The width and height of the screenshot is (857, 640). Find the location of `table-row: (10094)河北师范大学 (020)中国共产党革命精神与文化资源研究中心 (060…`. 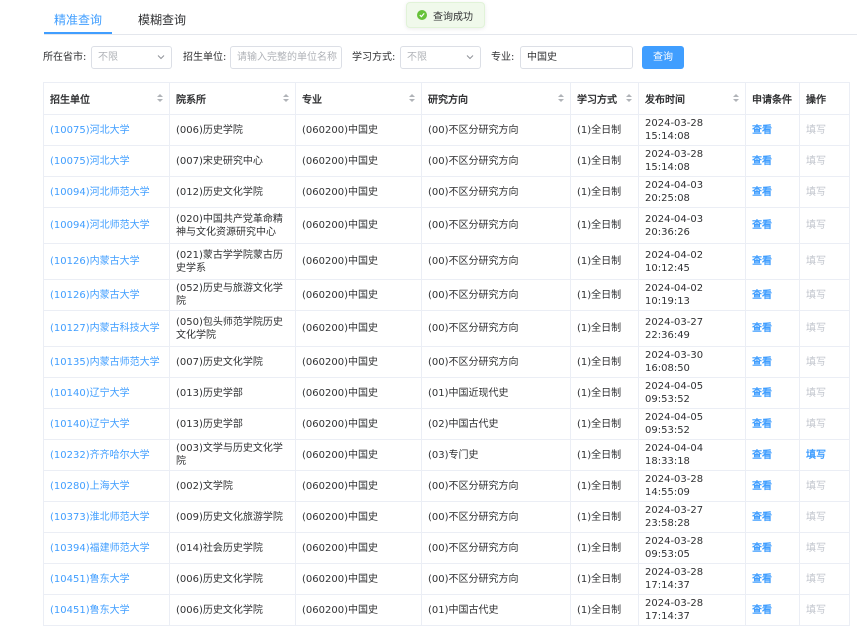

table-row: (10094)河北师范大学 (020)中国共产党革命精神与文化资源研究中心 (060… is located at coordinates (446, 225).